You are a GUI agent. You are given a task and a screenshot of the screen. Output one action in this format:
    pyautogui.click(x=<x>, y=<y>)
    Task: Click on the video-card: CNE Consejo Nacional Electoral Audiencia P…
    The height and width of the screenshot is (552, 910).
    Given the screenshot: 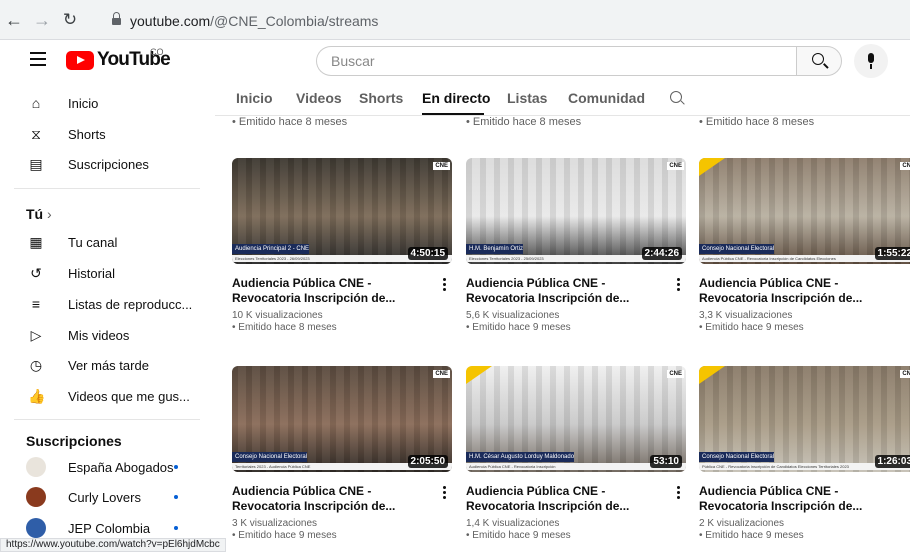 What is the action you would take?
    pyautogui.click(x=804, y=245)
    